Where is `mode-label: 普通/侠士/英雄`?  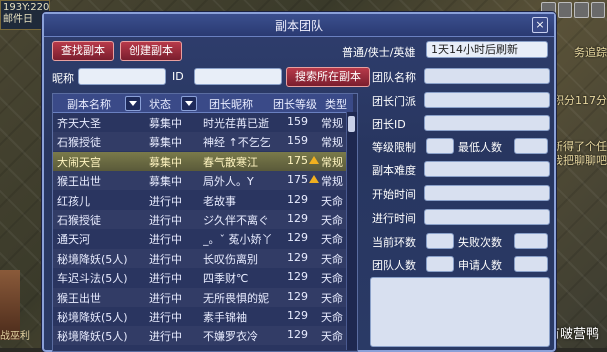 mode-label: 普通/侠士/英雄 is located at coordinates (379, 52).